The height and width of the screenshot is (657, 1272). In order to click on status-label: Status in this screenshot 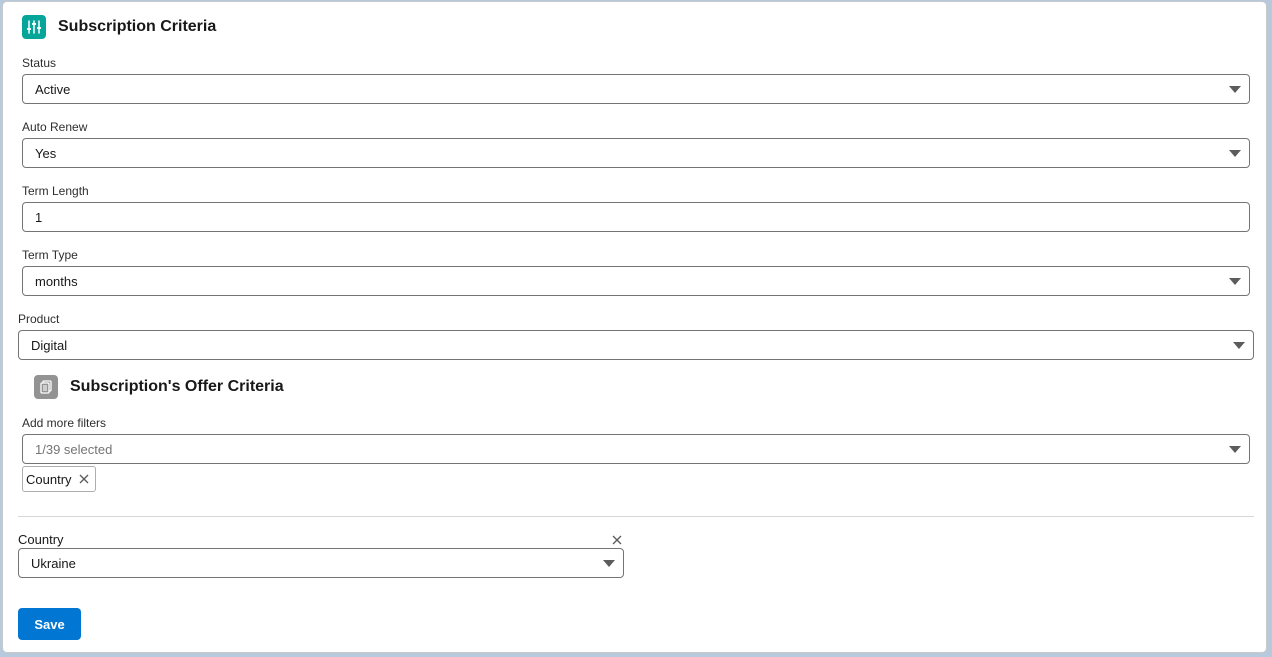, I will do `click(39, 63)`.